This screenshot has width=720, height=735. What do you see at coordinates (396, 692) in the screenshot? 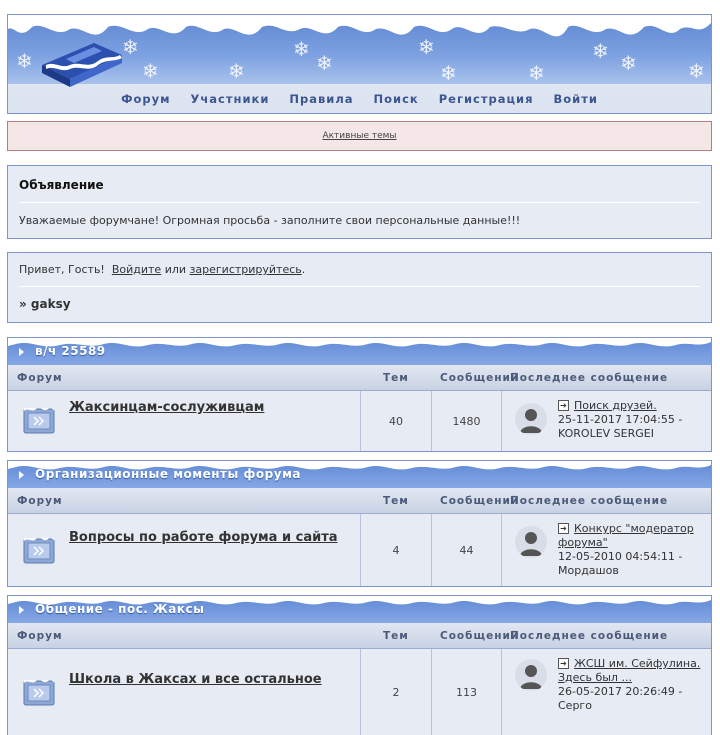
I see `topics-count: 2` at bounding box center [396, 692].